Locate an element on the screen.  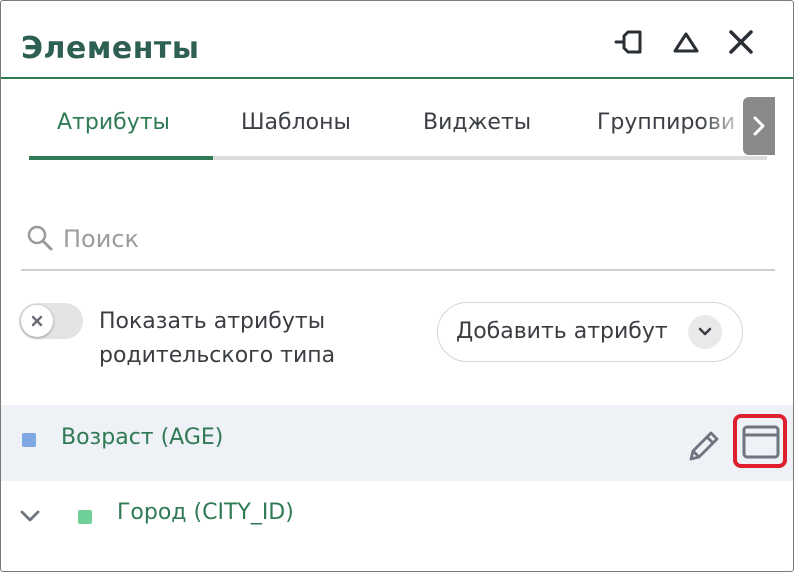
pin-icon is located at coordinates (631, 42).